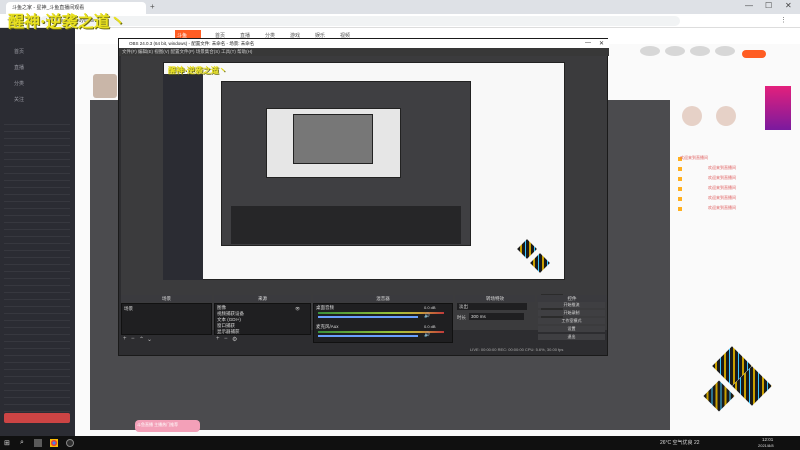 The height and width of the screenshot is (450, 800). I want to click on sources-list: 图像 视频捕获设备 文本 (GDI+) 窗口捕获 显示器捕获 👁, so click(262, 319).